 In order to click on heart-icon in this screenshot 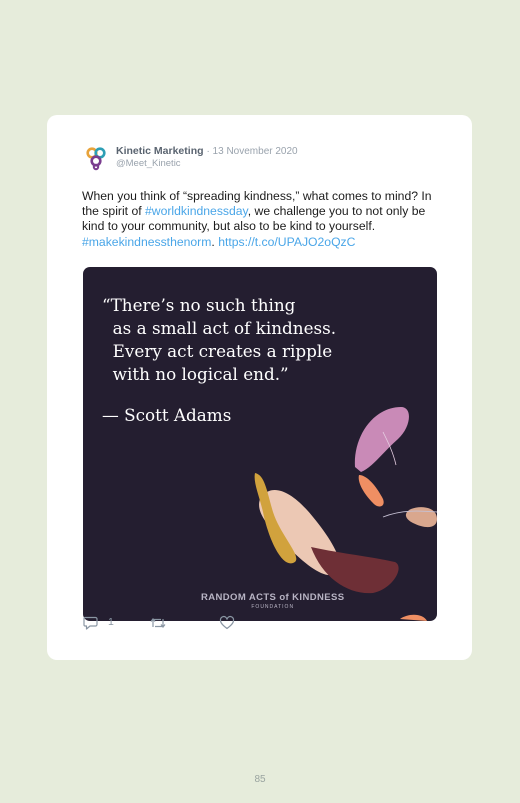, I will do `click(227, 623)`.